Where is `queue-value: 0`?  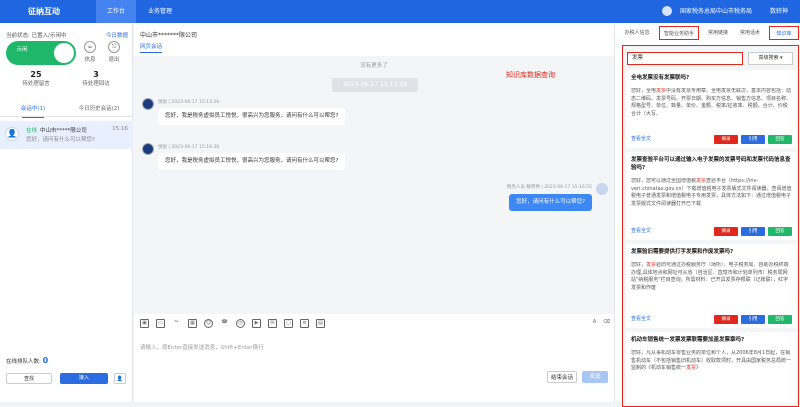 queue-value: 0 is located at coordinates (45, 360).